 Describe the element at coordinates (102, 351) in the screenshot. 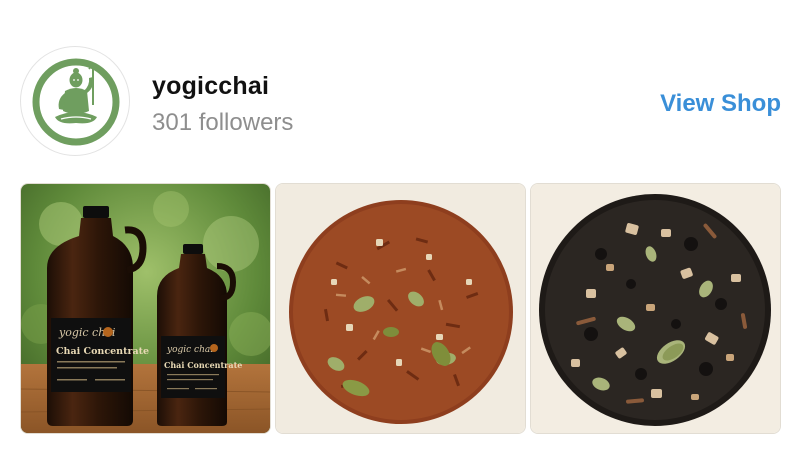

I see `label-title: Chai Concentrate` at that location.